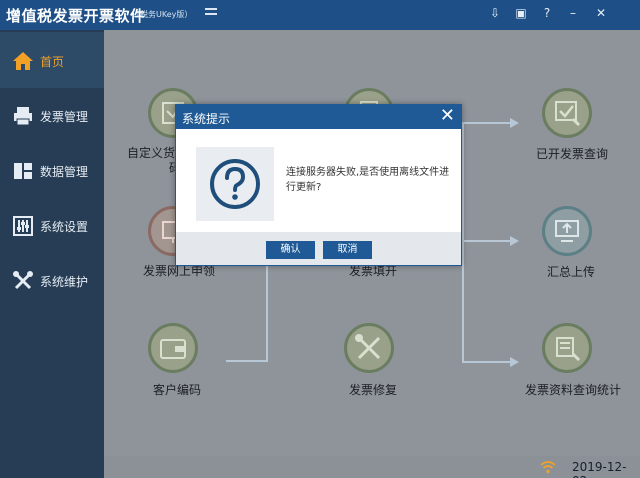 Image resolution: width=640 pixels, height=478 pixels. I want to click on status-bar: 2019-12-02, so click(372, 467).